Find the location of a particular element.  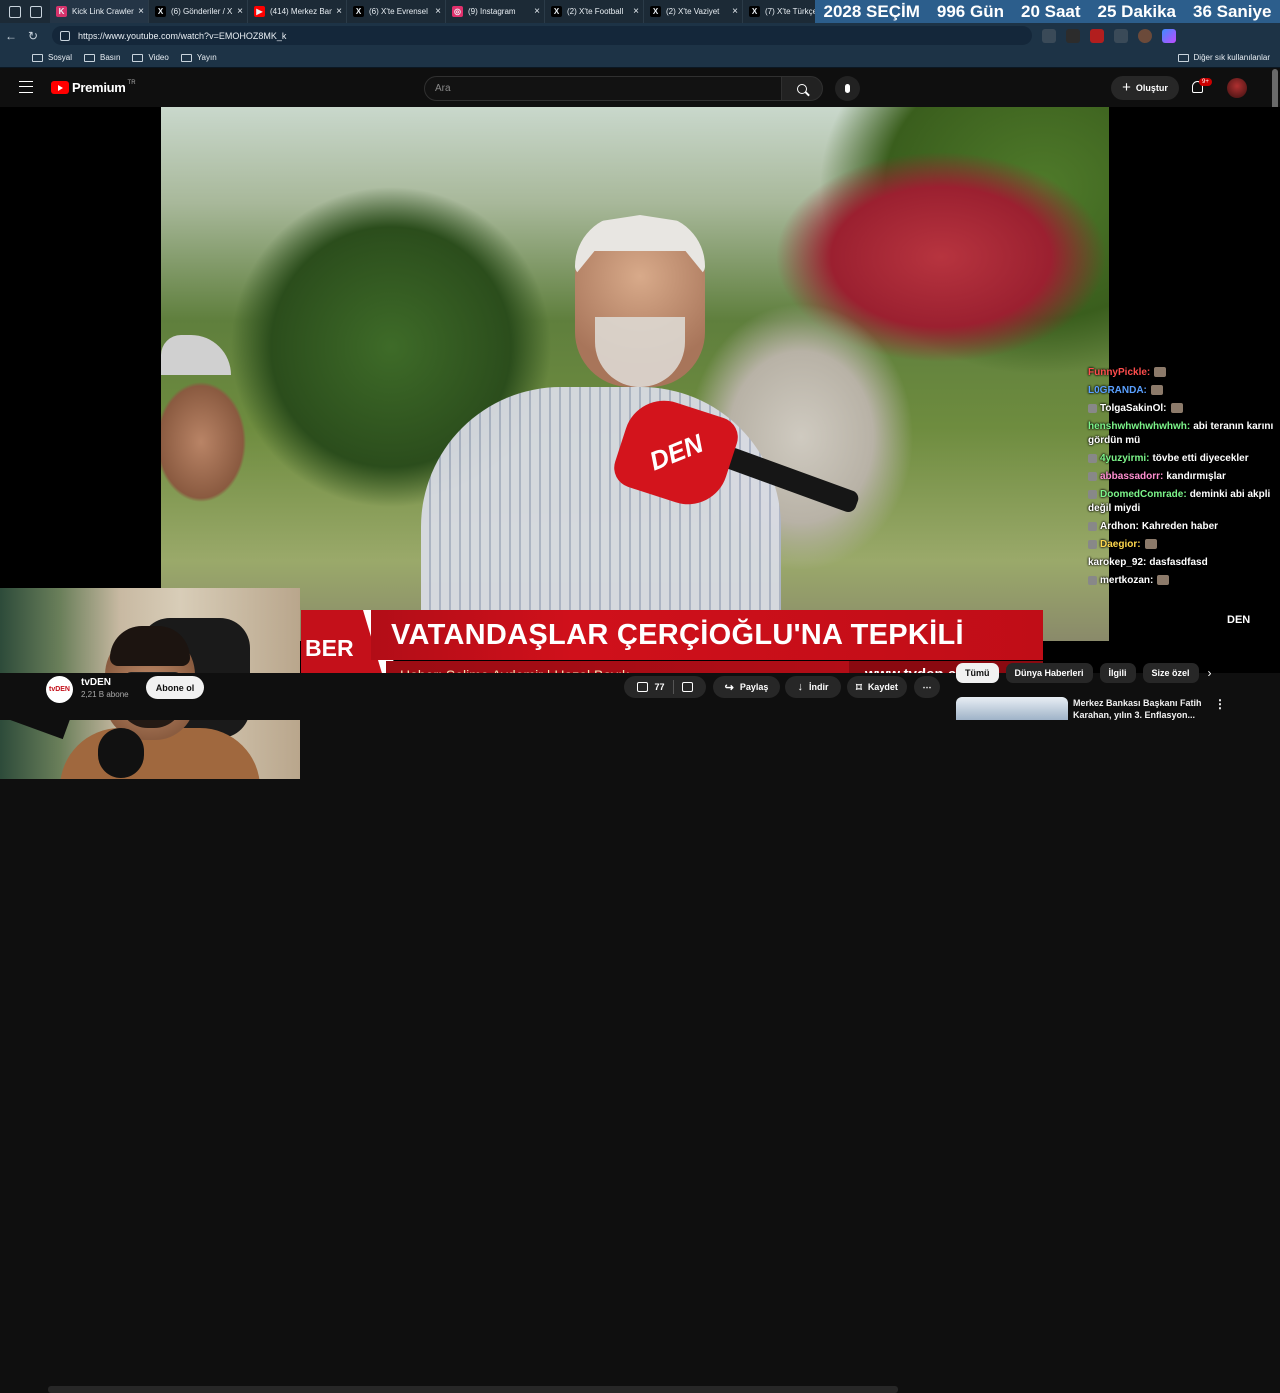

subscribe-button: Abone ol is located at coordinates (175, 687).